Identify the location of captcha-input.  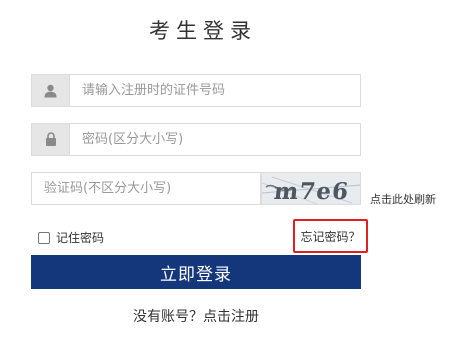
(146, 188).